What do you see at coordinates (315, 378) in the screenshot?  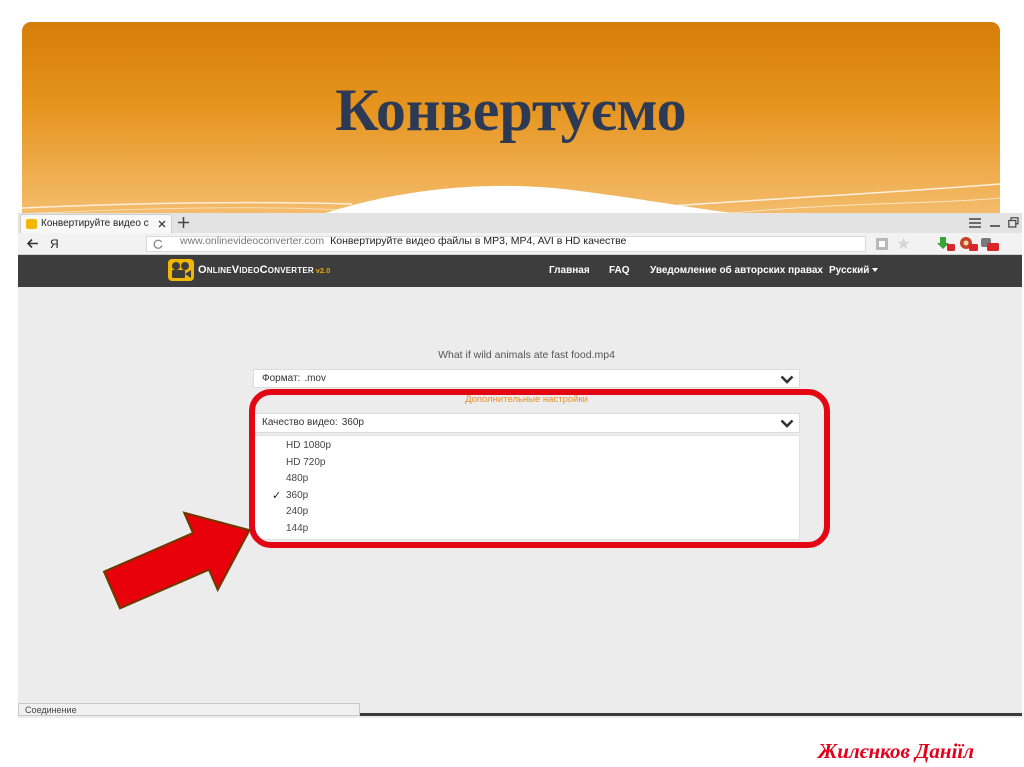 I see `format-value: .mov` at bounding box center [315, 378].